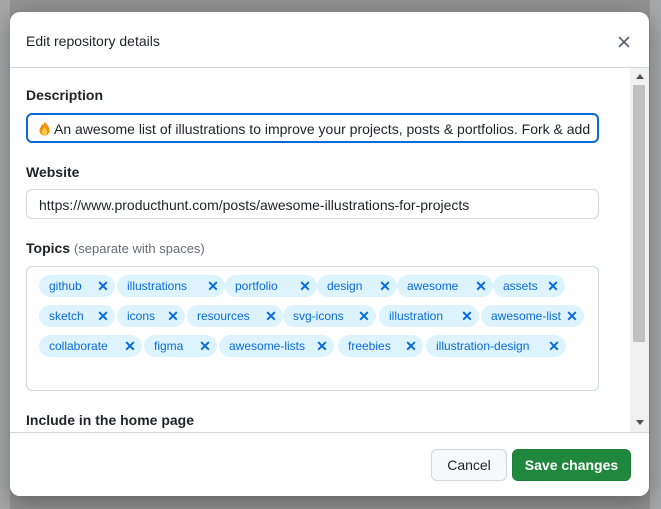  I want to click on topic-chip-label: figma, so click(169, 346).